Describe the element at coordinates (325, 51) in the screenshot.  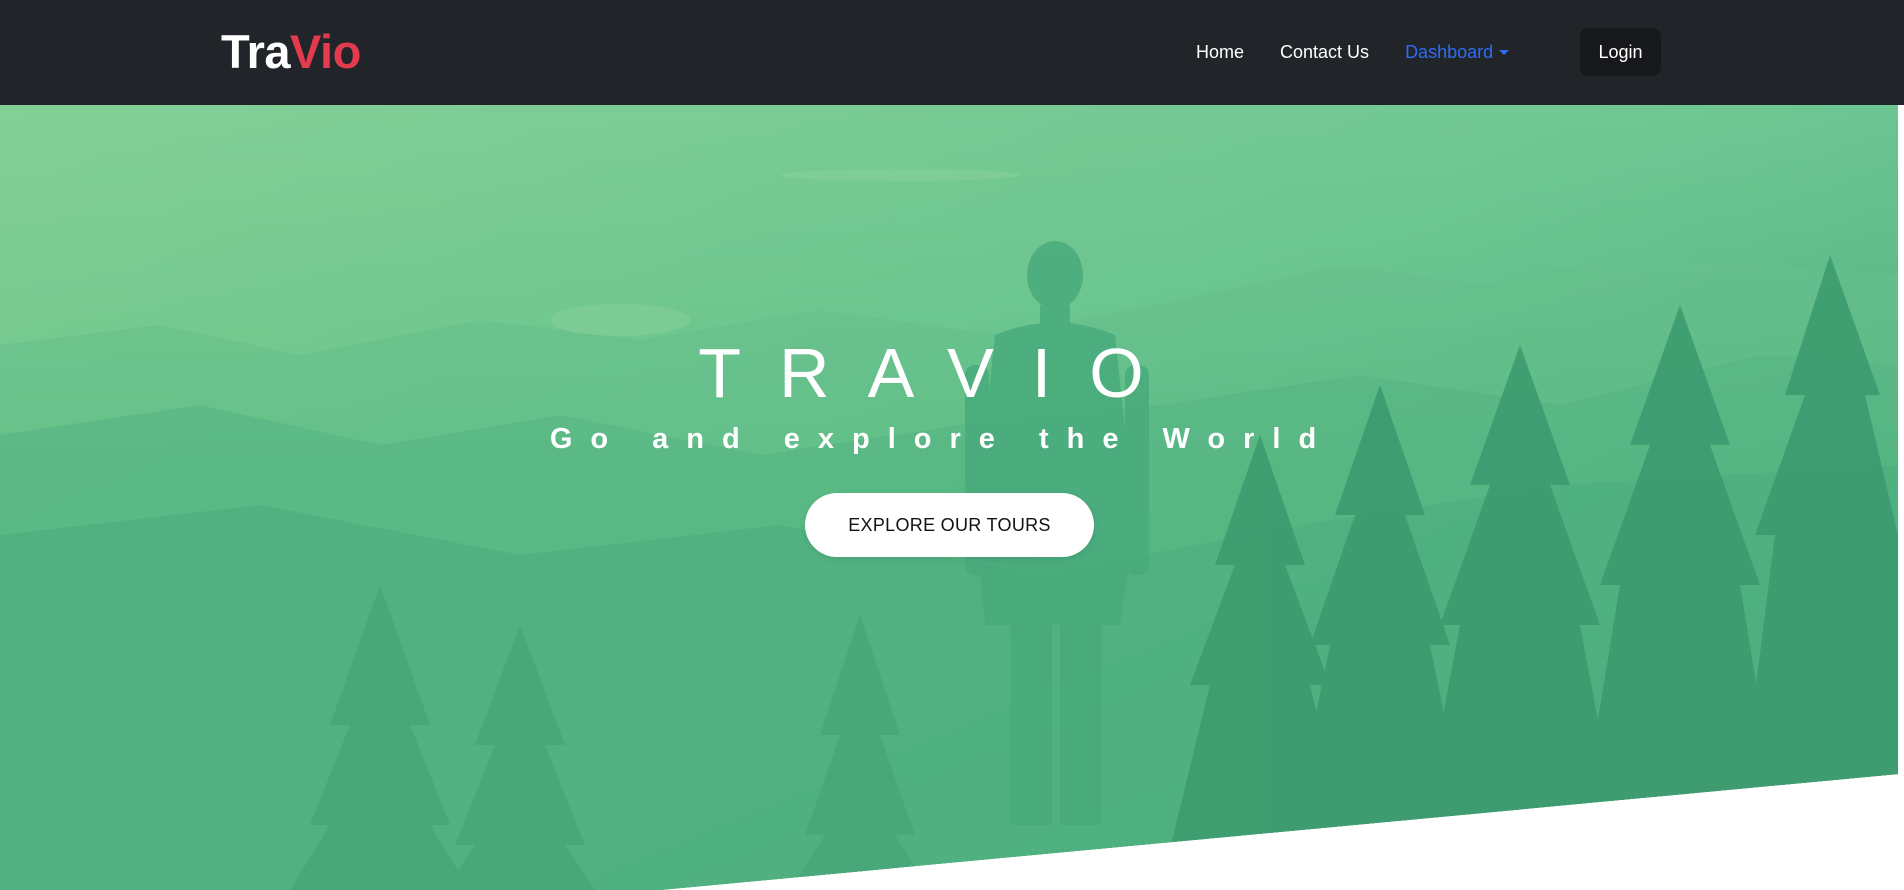
I see `brand-logo-part2: Vio` at that location.